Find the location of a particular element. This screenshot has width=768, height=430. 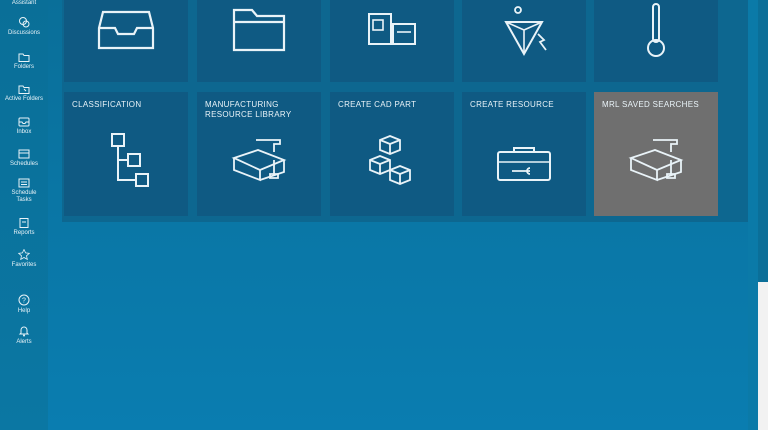

nav-label: Alerts is located at coordinates (24, 342).